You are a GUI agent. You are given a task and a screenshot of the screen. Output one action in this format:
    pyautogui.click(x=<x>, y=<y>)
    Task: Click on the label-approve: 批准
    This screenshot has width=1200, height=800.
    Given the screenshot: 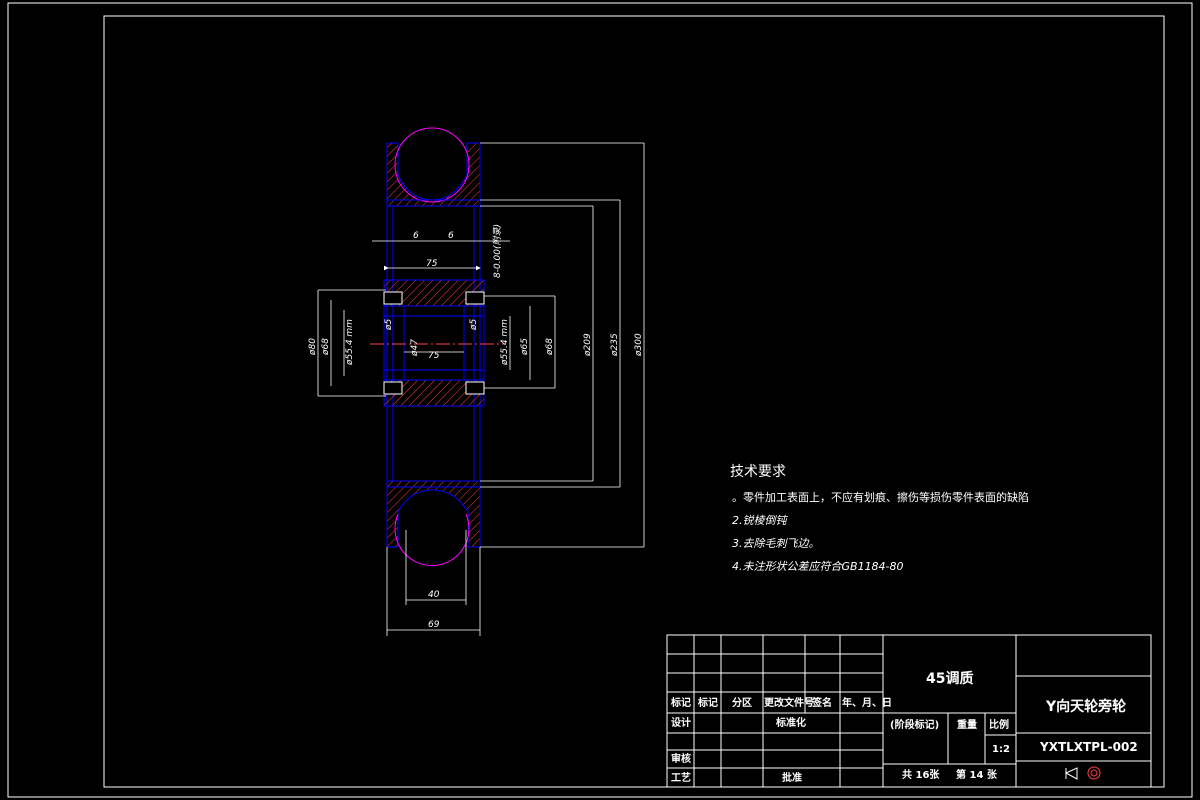 What is the action you would take?
    pyautogui.click(x=792, y=777)
    